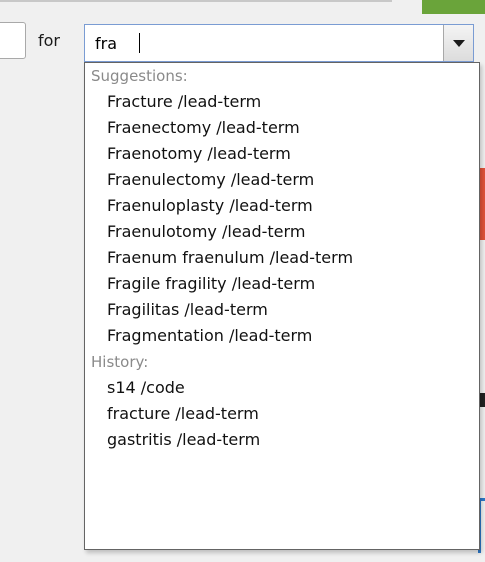 This screenshot has width=485, height=562. I want to click on suggestion-item: Fraenulotomy /lead-term, so click(282, 232).